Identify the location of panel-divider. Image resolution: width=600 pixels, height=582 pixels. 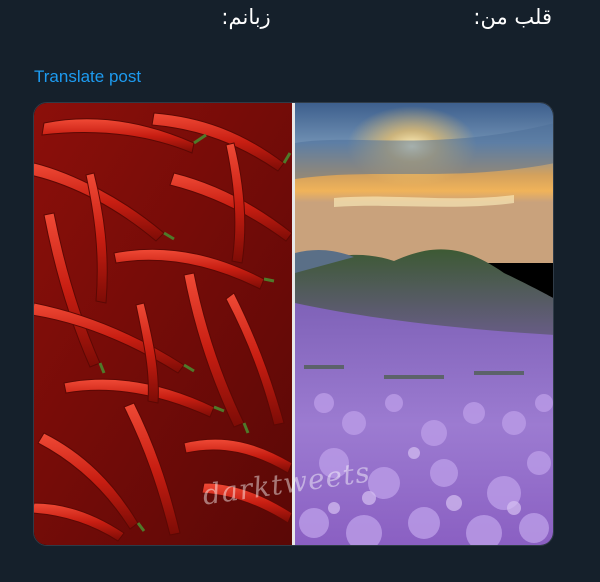
(293, 324).